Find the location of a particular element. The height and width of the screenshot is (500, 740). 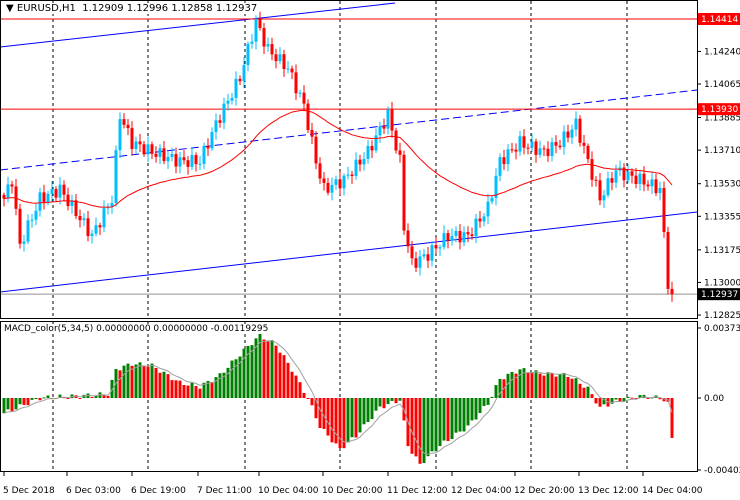

x-axis-label: 10 Dec 04:00 is located at coordinates (288, 491).